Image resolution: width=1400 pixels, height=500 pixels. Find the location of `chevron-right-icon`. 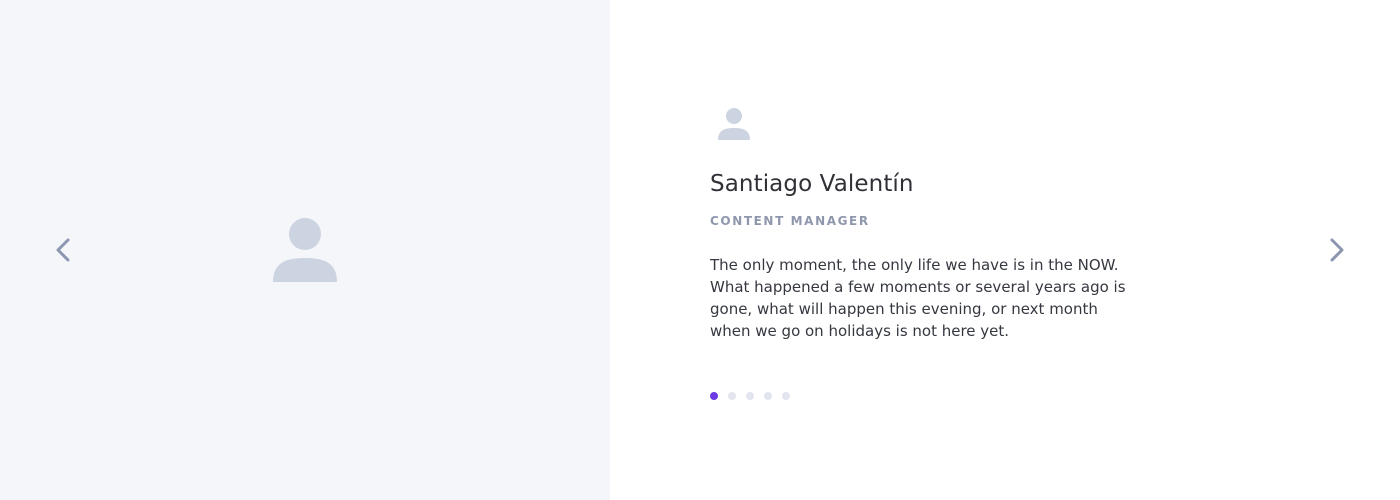

chevron-right-icon is located at coordinates (1336, 250).